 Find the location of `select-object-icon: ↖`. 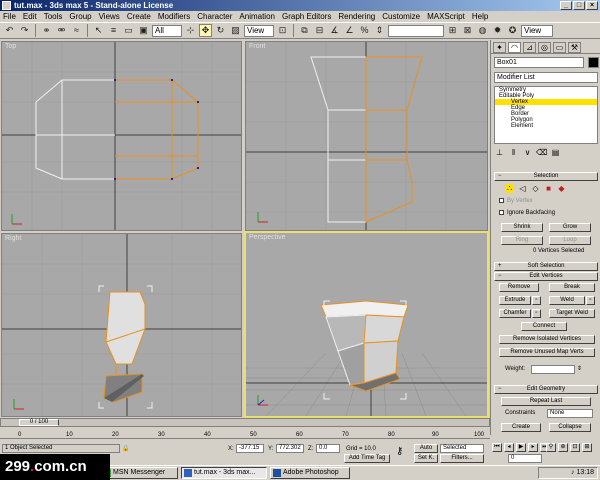

select-object-icon: ↖ is located at coordinates (98, 30).